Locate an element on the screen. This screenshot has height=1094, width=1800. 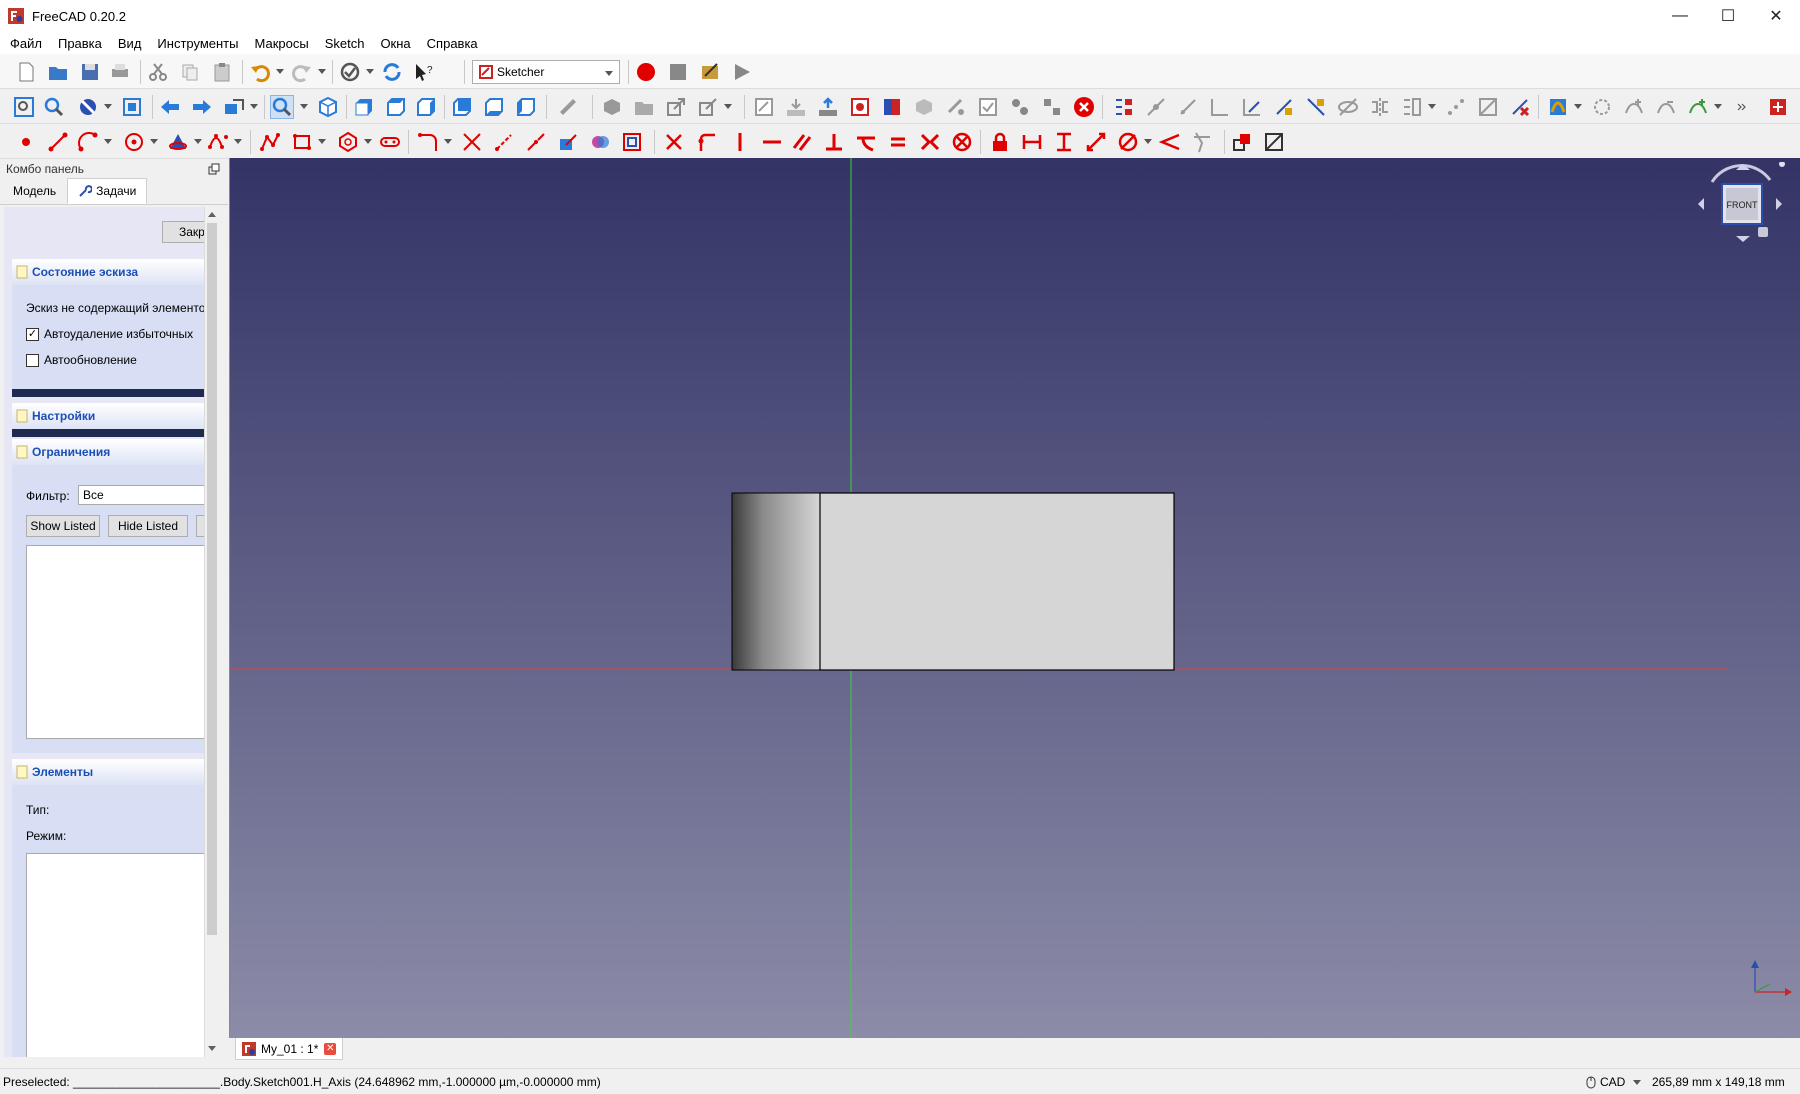
increase-degree-icon is located at coordinates (1634, 107).